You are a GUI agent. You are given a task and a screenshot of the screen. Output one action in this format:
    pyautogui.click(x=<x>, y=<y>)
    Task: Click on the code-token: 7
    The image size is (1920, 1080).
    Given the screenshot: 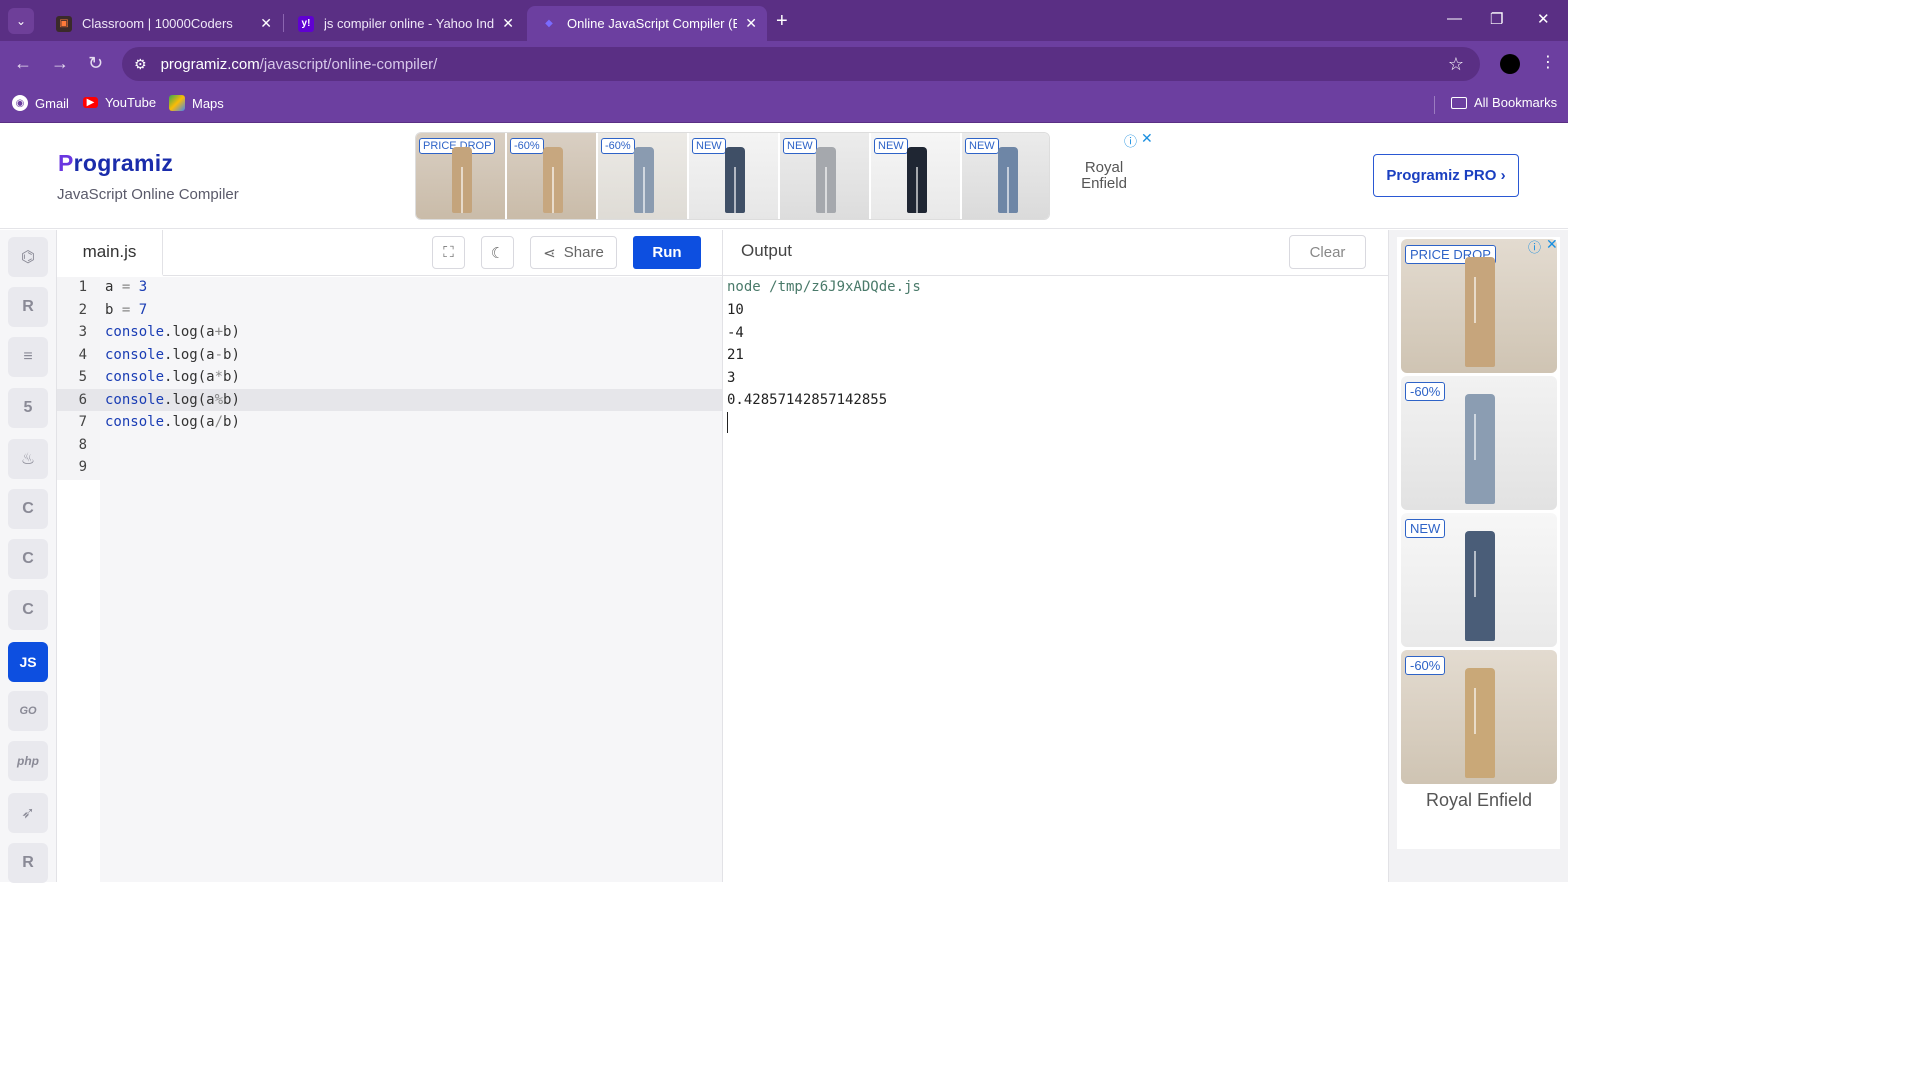 What is the action you would take?
    pyautogui.click(x=143, y=309)
    